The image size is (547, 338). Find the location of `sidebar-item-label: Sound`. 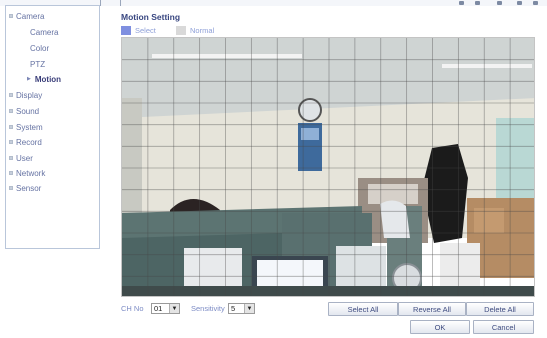

sidebar-item-label: Sound is located at coordinates (28, 111).